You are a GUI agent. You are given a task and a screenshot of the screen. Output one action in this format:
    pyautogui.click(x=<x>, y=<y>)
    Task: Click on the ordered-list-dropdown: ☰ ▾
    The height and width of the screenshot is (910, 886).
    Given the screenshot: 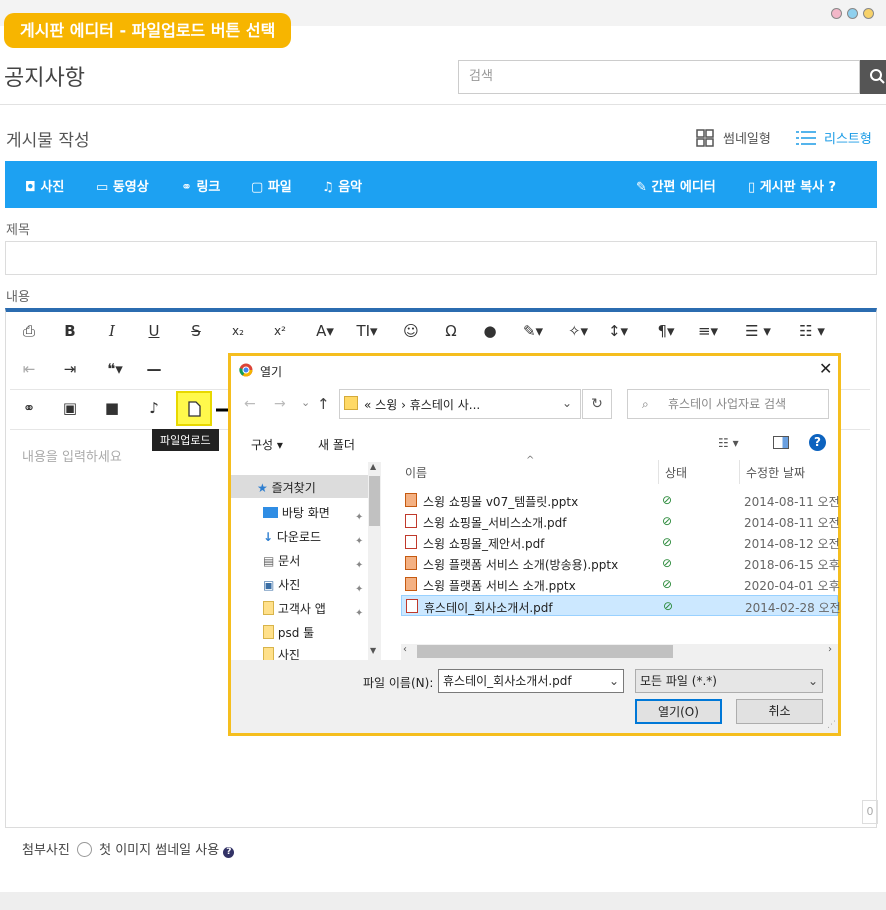 What is the action you would take?
    pyautogui.click(x=758, y=331)
    